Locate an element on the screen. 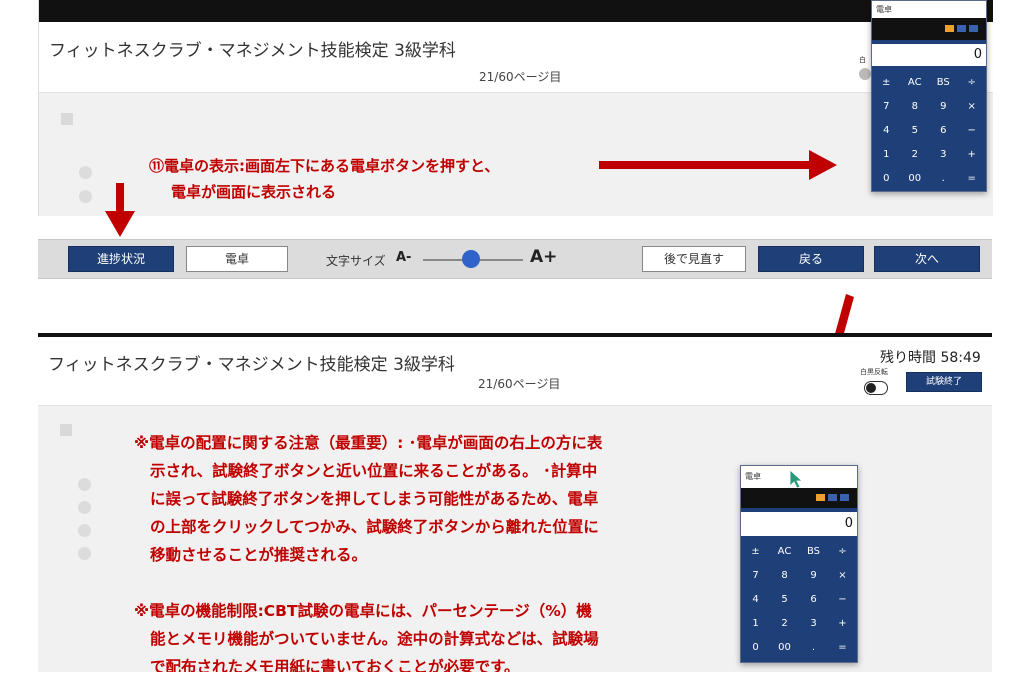  toggle-partial is located at coordinates (865, 74).